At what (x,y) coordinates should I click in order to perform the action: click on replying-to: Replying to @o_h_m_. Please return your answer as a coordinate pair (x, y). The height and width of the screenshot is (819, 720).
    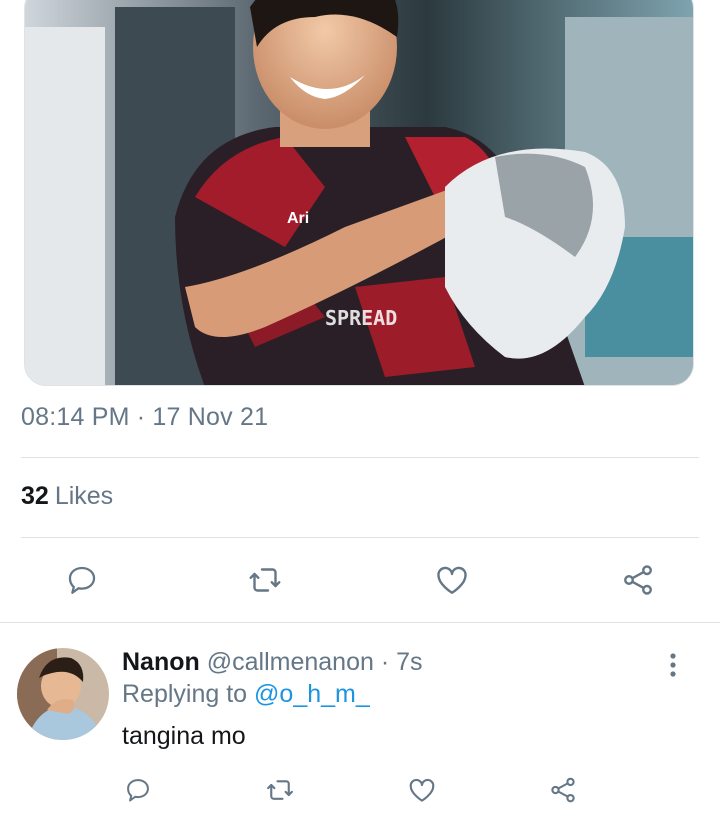
    Looking at the image, I should click on (246, 694).